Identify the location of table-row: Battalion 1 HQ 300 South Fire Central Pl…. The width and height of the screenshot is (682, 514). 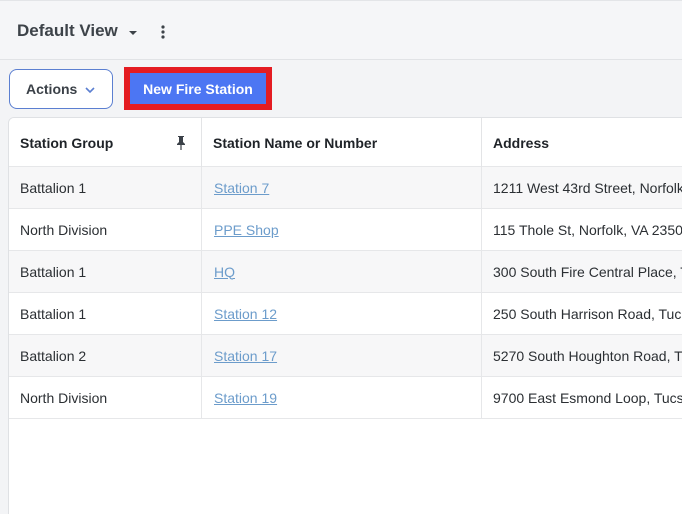
(345, 272).